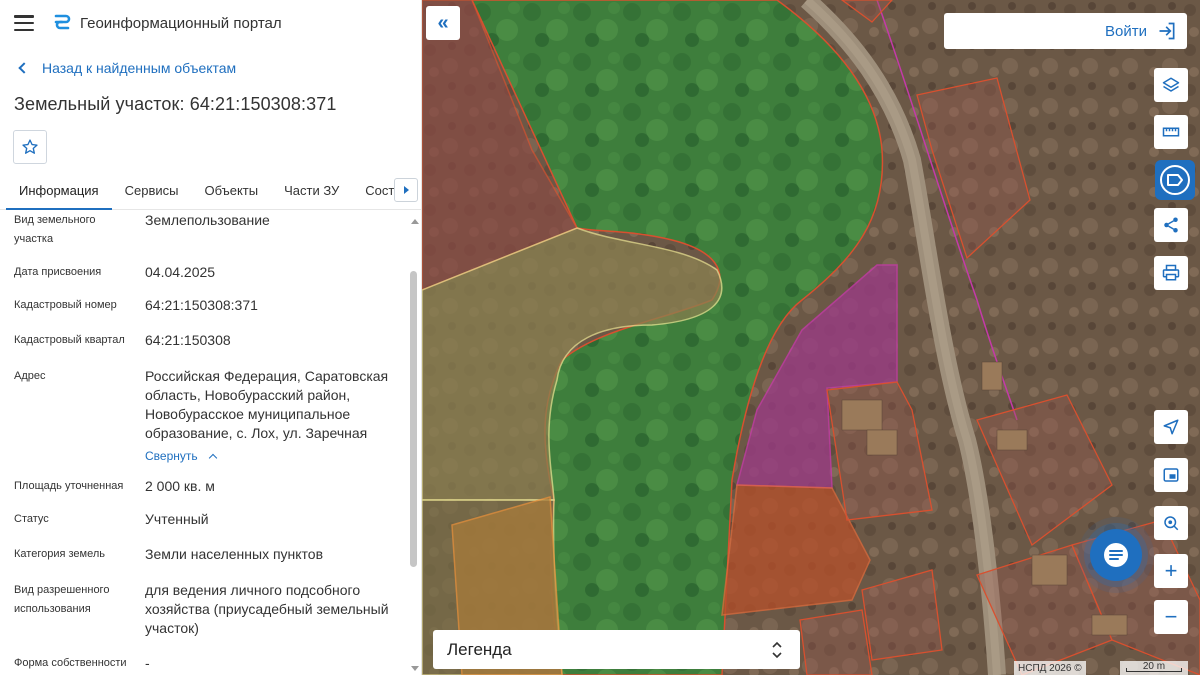 This screenshot has height=675, width=1200. I want to click on tab-information: Информация, so click(59, 193).